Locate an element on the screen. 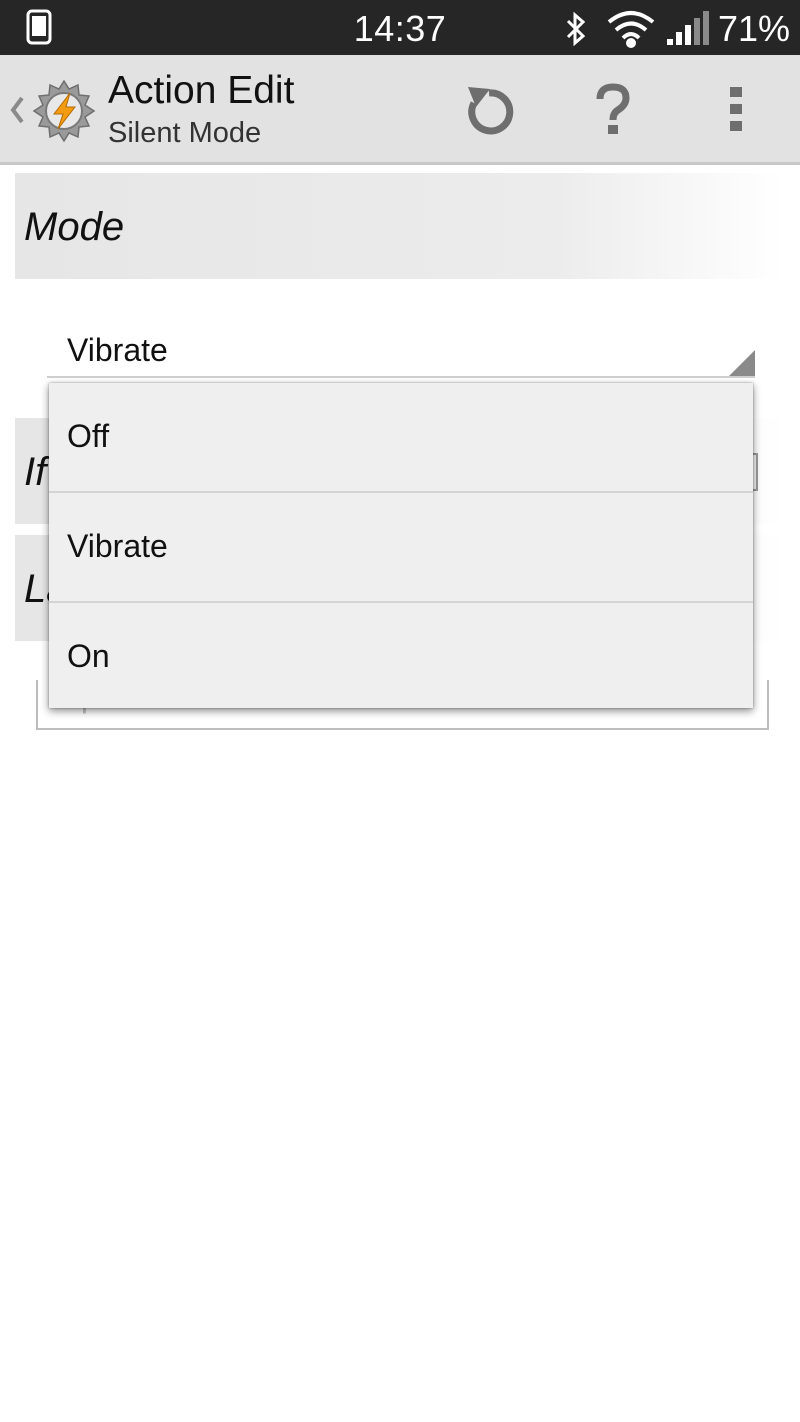 This screenshot has height=1422, width=800. undo-icon is located at coordinates (489, 114).